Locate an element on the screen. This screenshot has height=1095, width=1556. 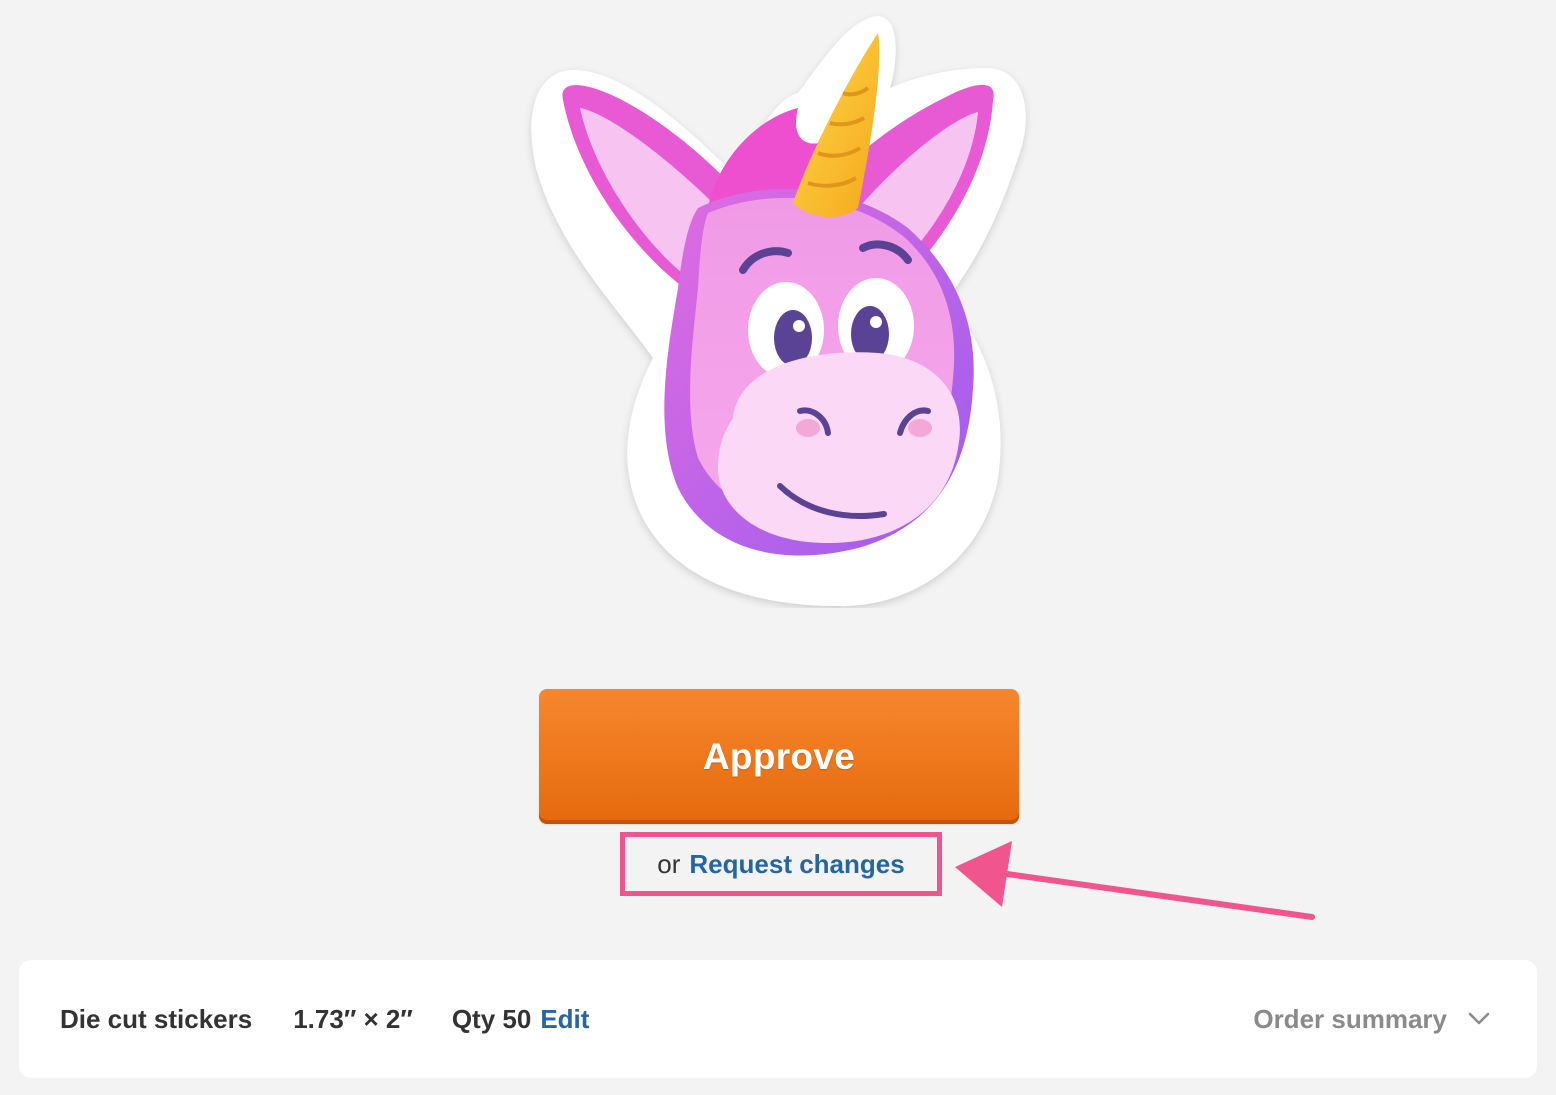
or-text: or is located at coordinates (669, 863).